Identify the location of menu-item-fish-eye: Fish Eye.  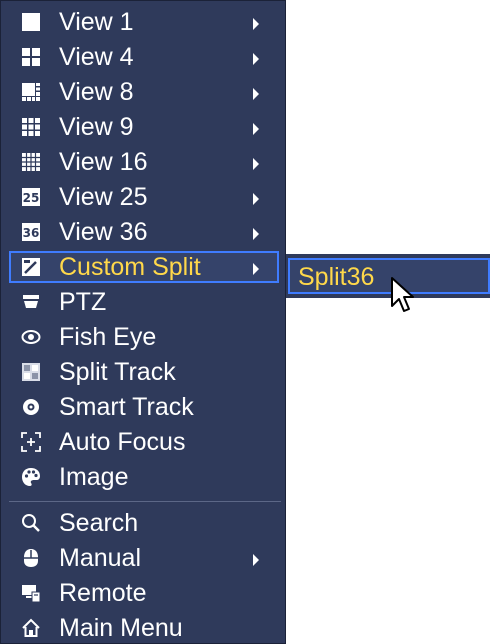
(144, 337).